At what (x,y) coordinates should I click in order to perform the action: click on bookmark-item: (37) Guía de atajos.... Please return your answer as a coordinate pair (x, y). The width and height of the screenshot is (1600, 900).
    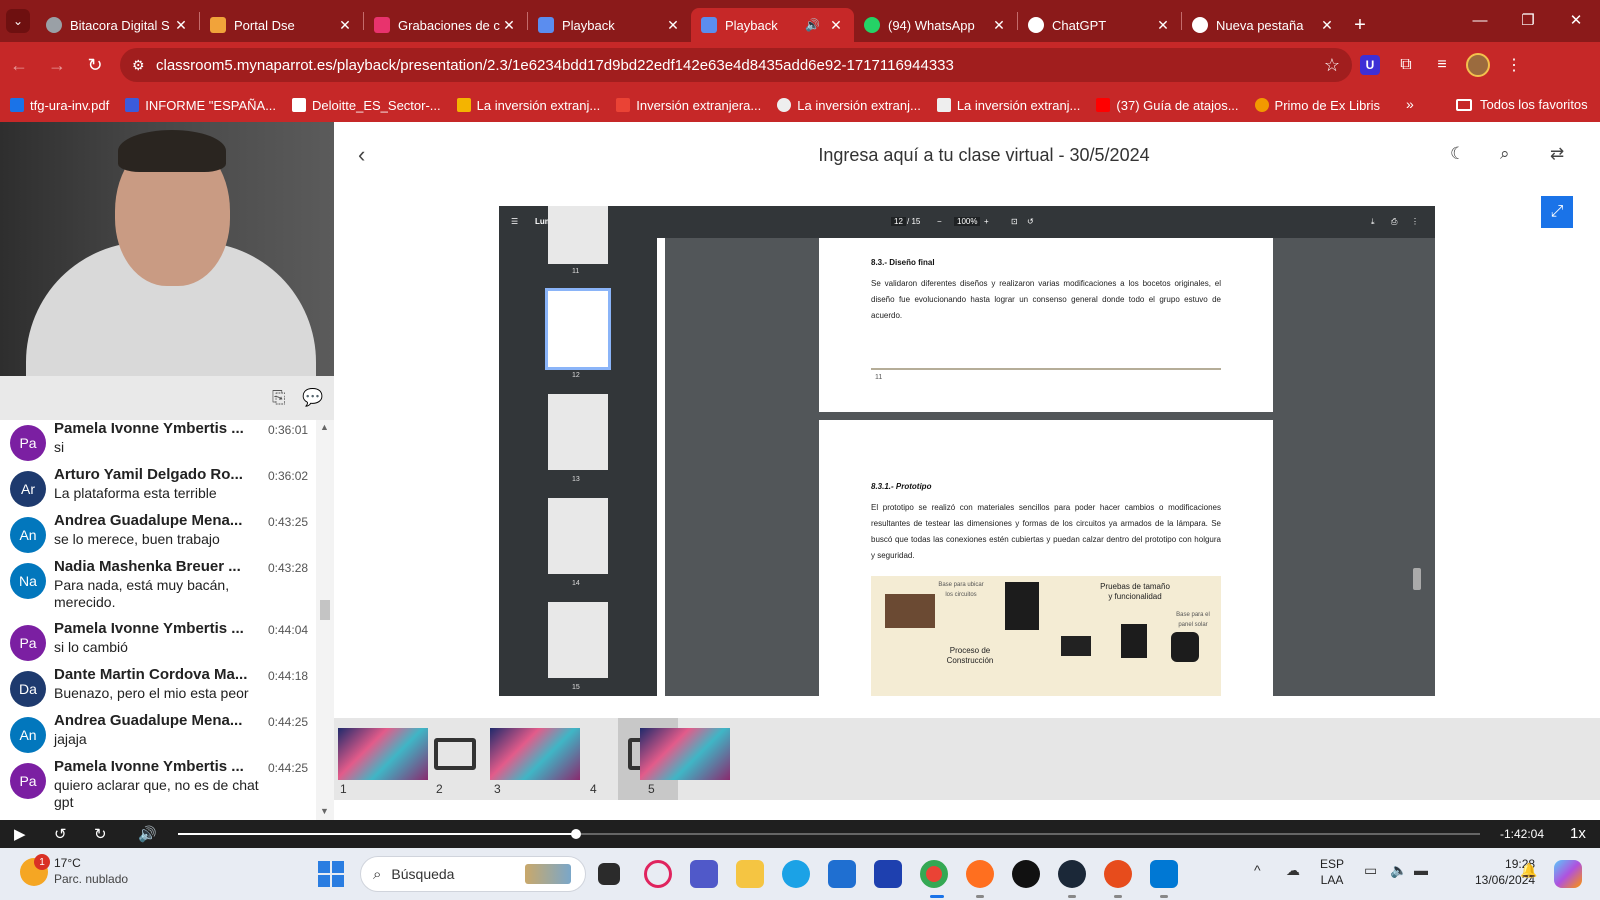
    Looking at the image, I should click on (1167, 105).